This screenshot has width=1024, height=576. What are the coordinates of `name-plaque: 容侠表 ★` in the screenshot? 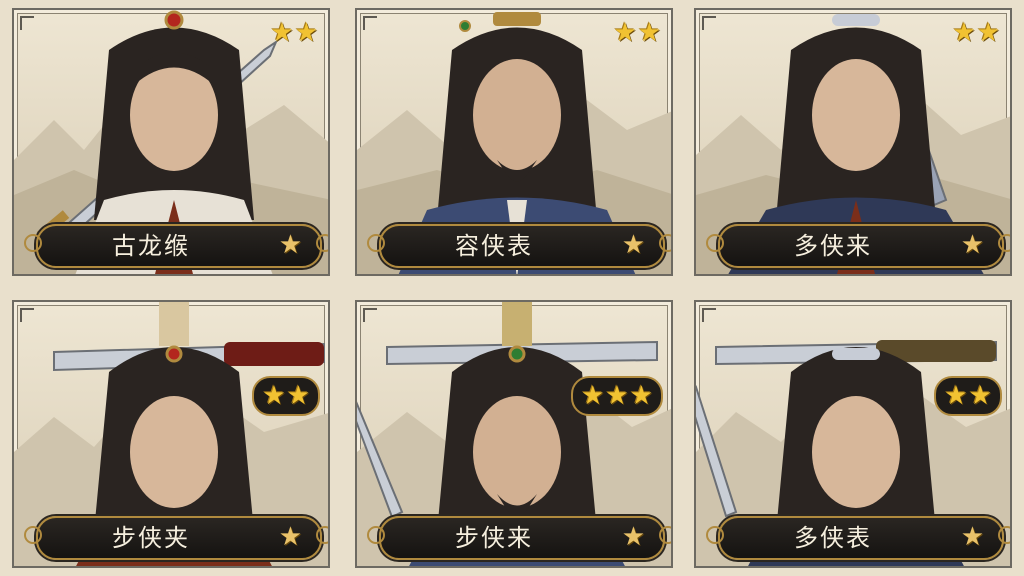 It's located at (519, 246).